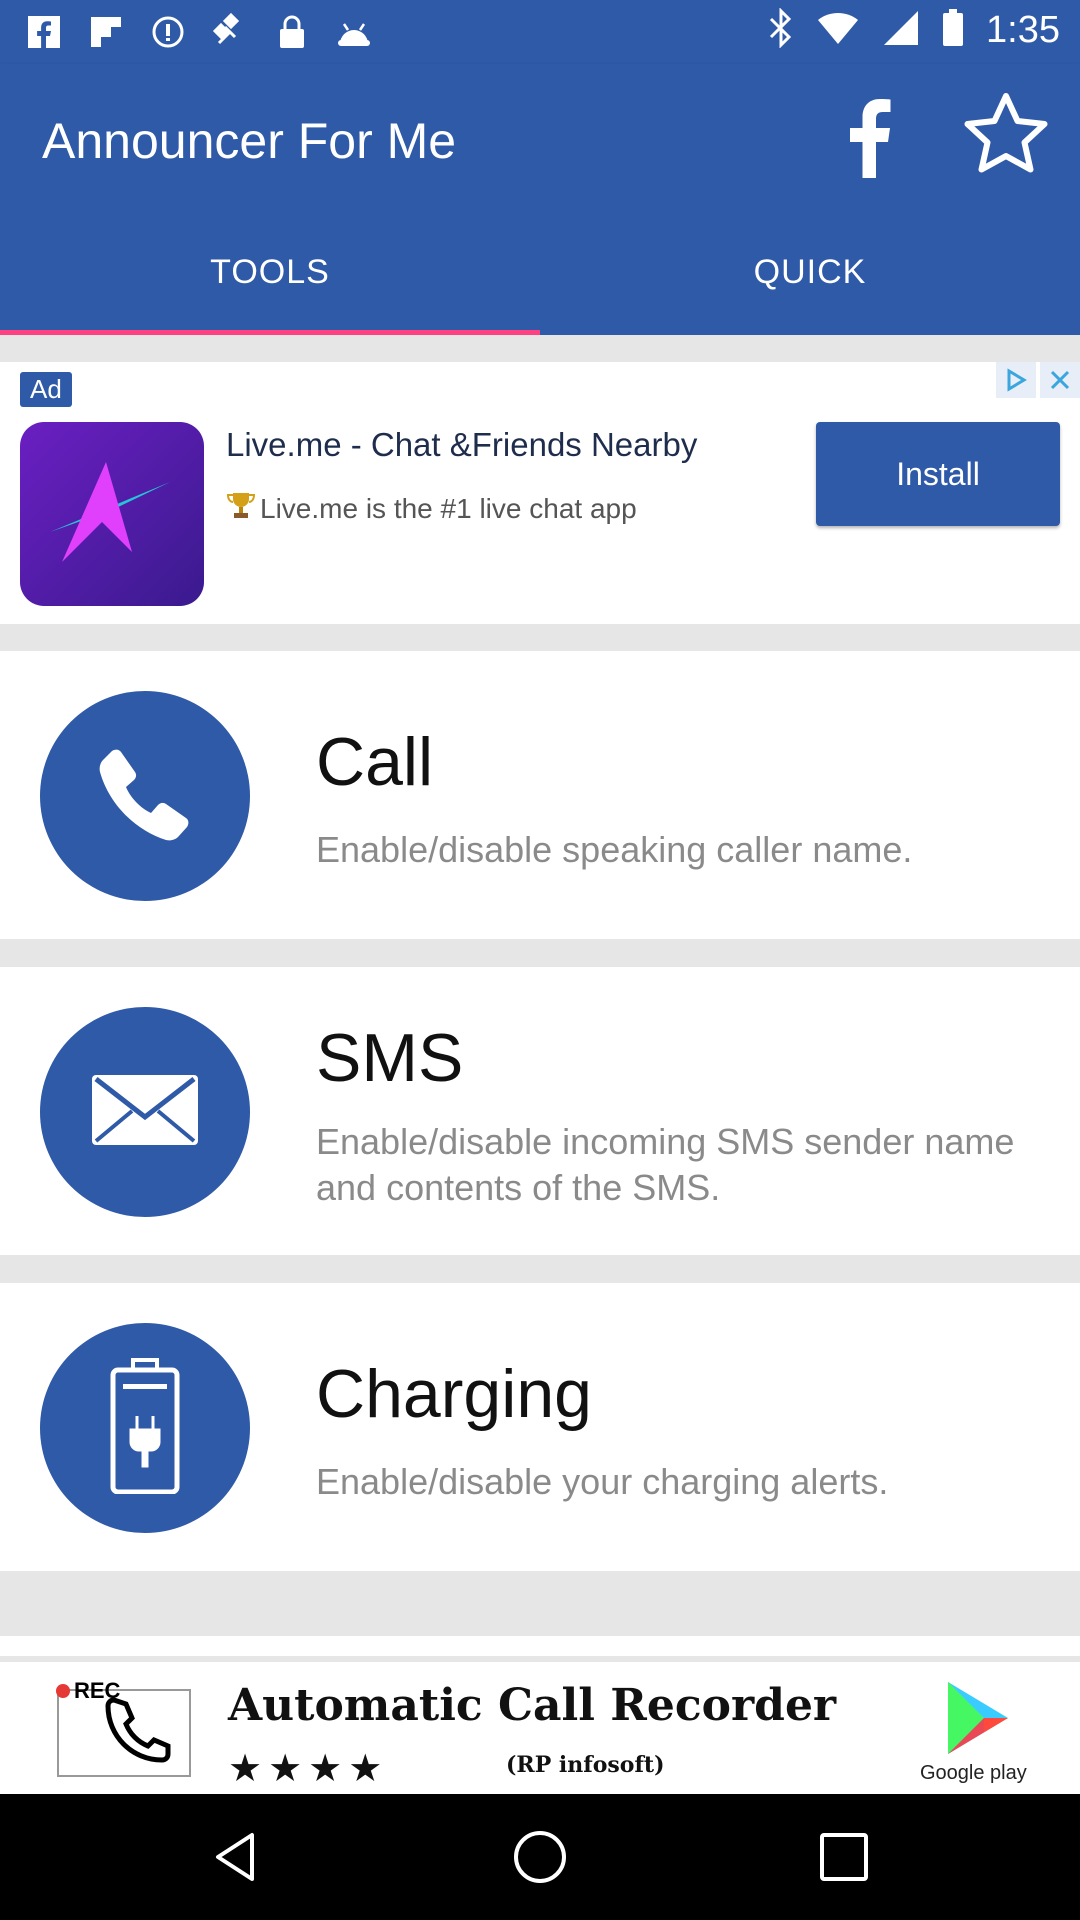  I want to click on sms-icon-circle, so click(145, 1112).